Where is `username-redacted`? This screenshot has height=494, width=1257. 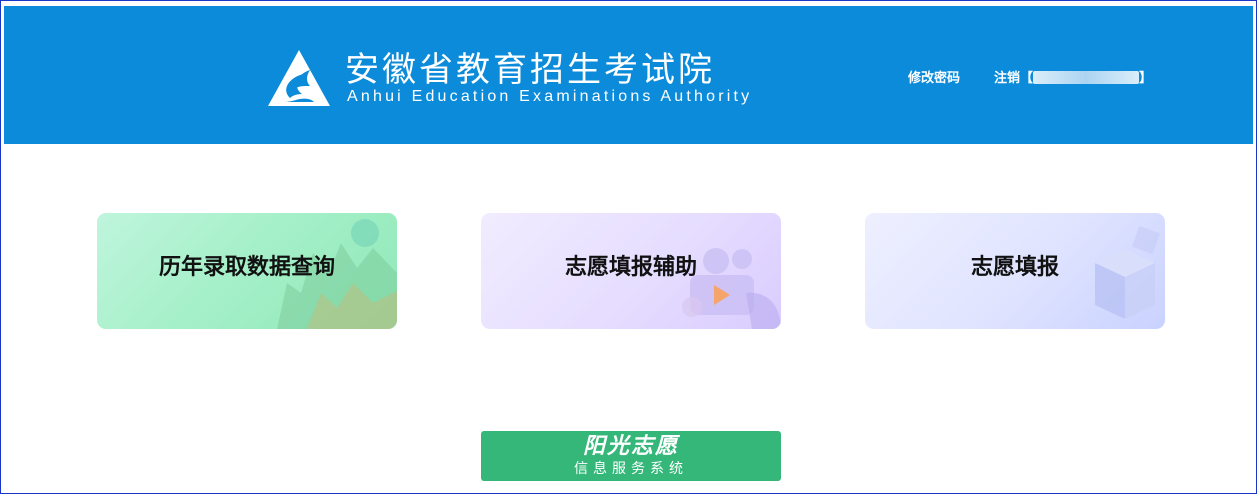 username-redacted is located at coordinates (1086, 77).